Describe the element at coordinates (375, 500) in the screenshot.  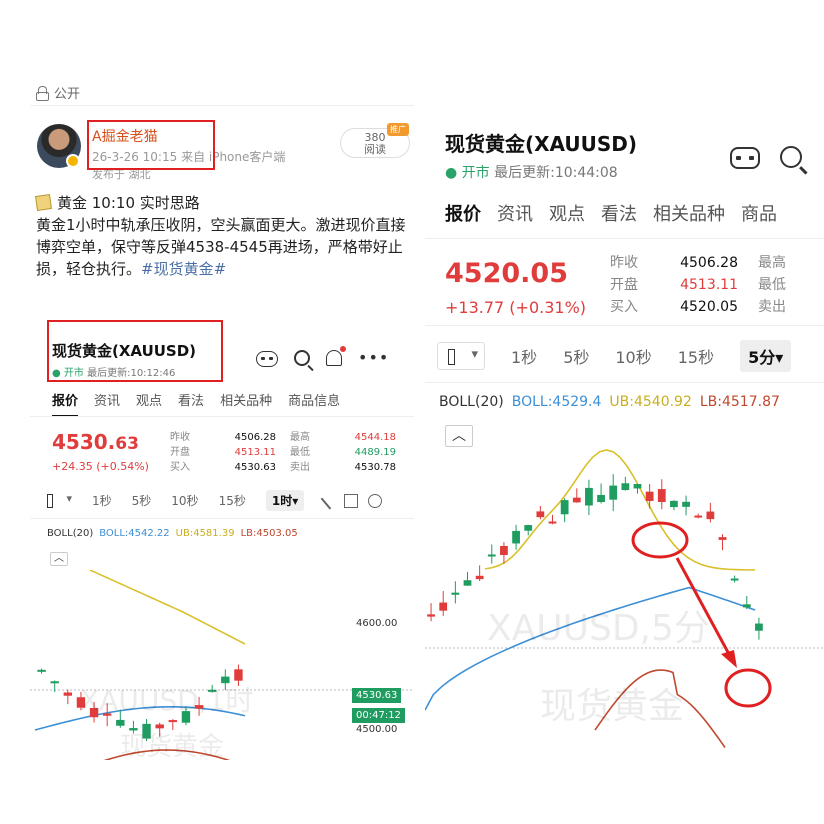
I see `settings-icon` at that location.